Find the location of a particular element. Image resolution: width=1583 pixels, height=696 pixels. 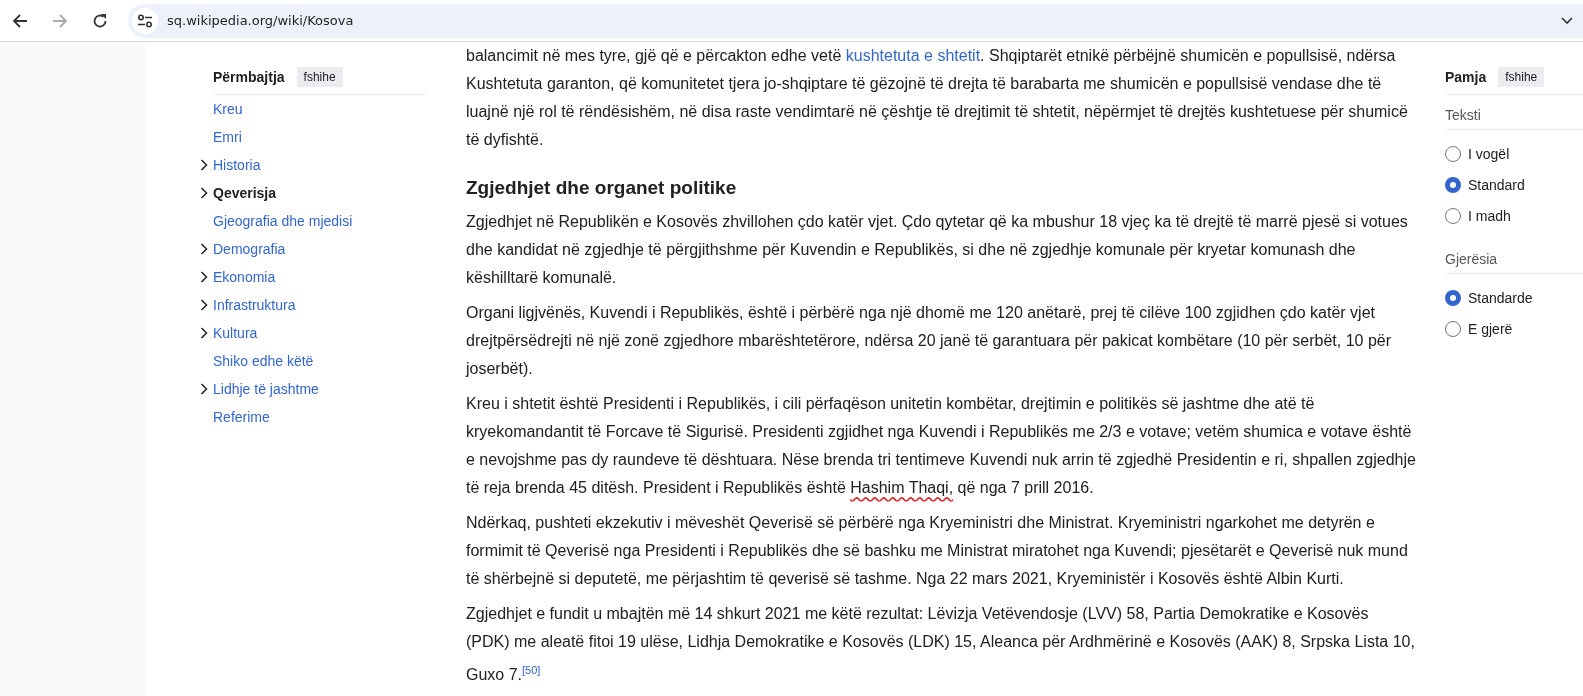

toc-title: Përmbajtja is located at coordinates (249, 76).